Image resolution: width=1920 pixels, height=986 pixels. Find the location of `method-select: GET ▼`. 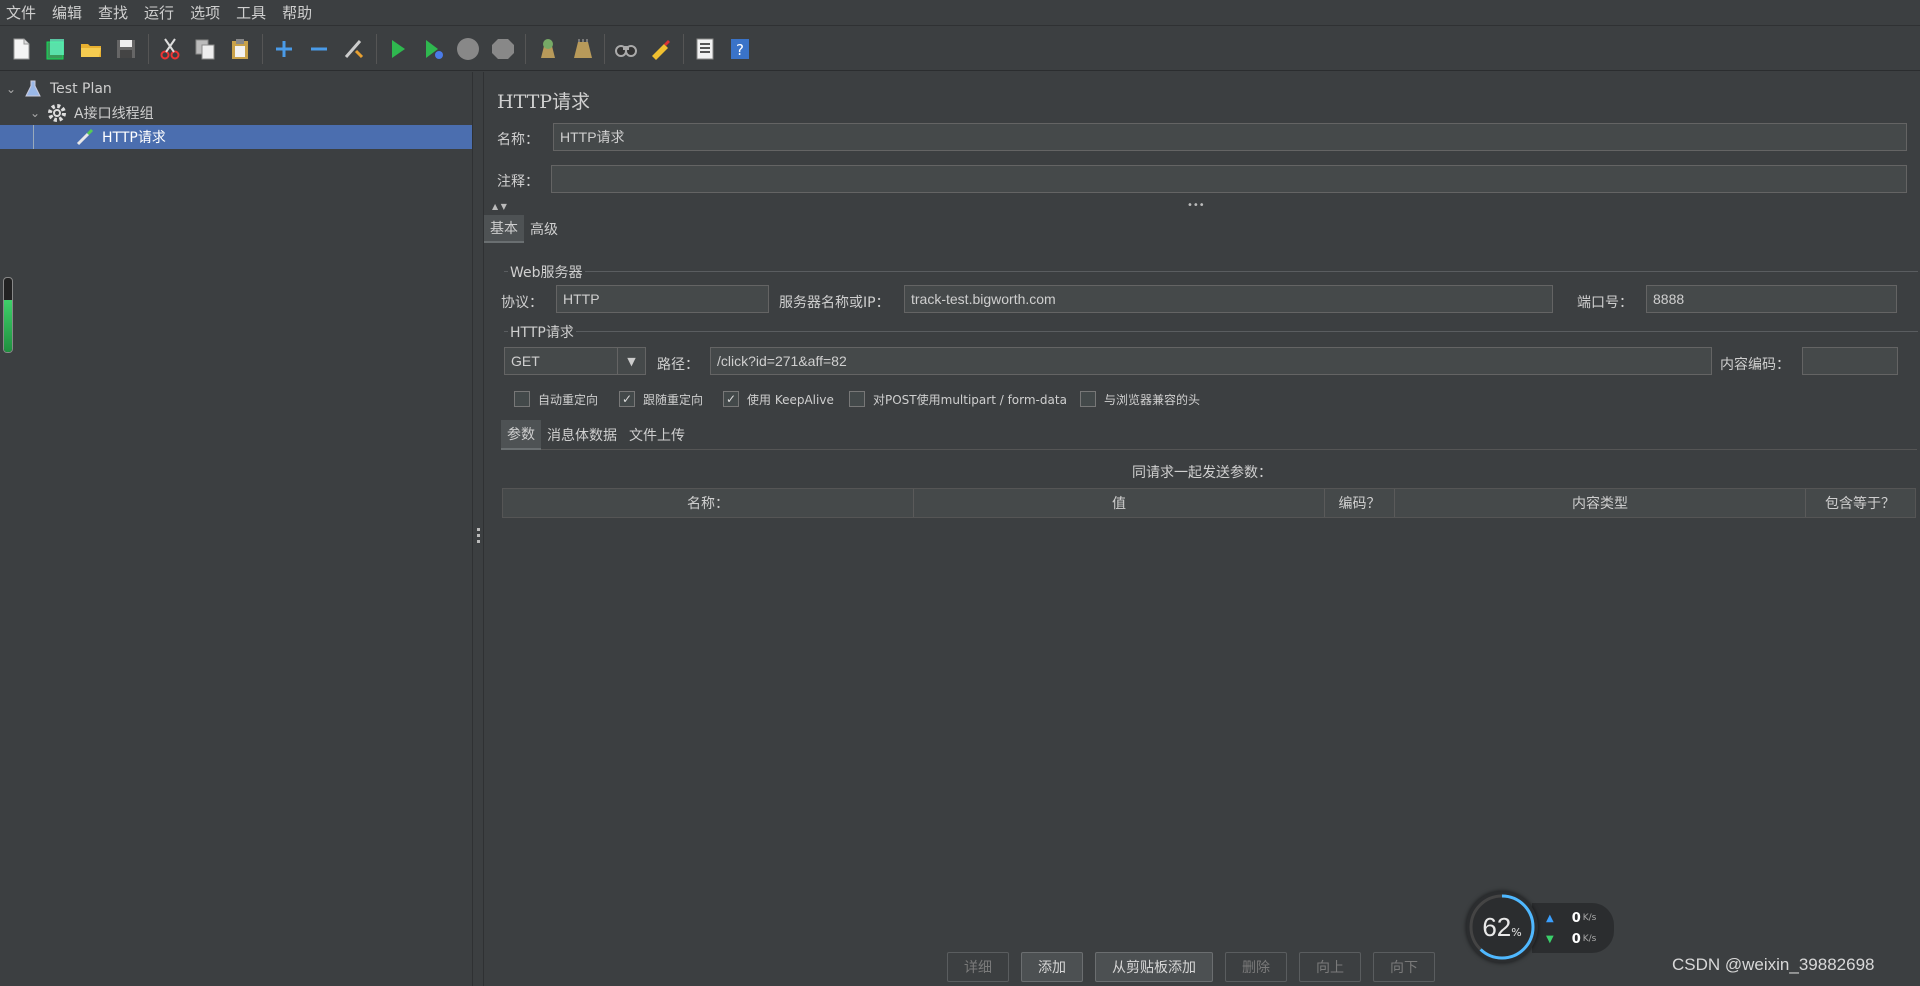

method-select: GET ▼ is located at coordinates (575, 361).